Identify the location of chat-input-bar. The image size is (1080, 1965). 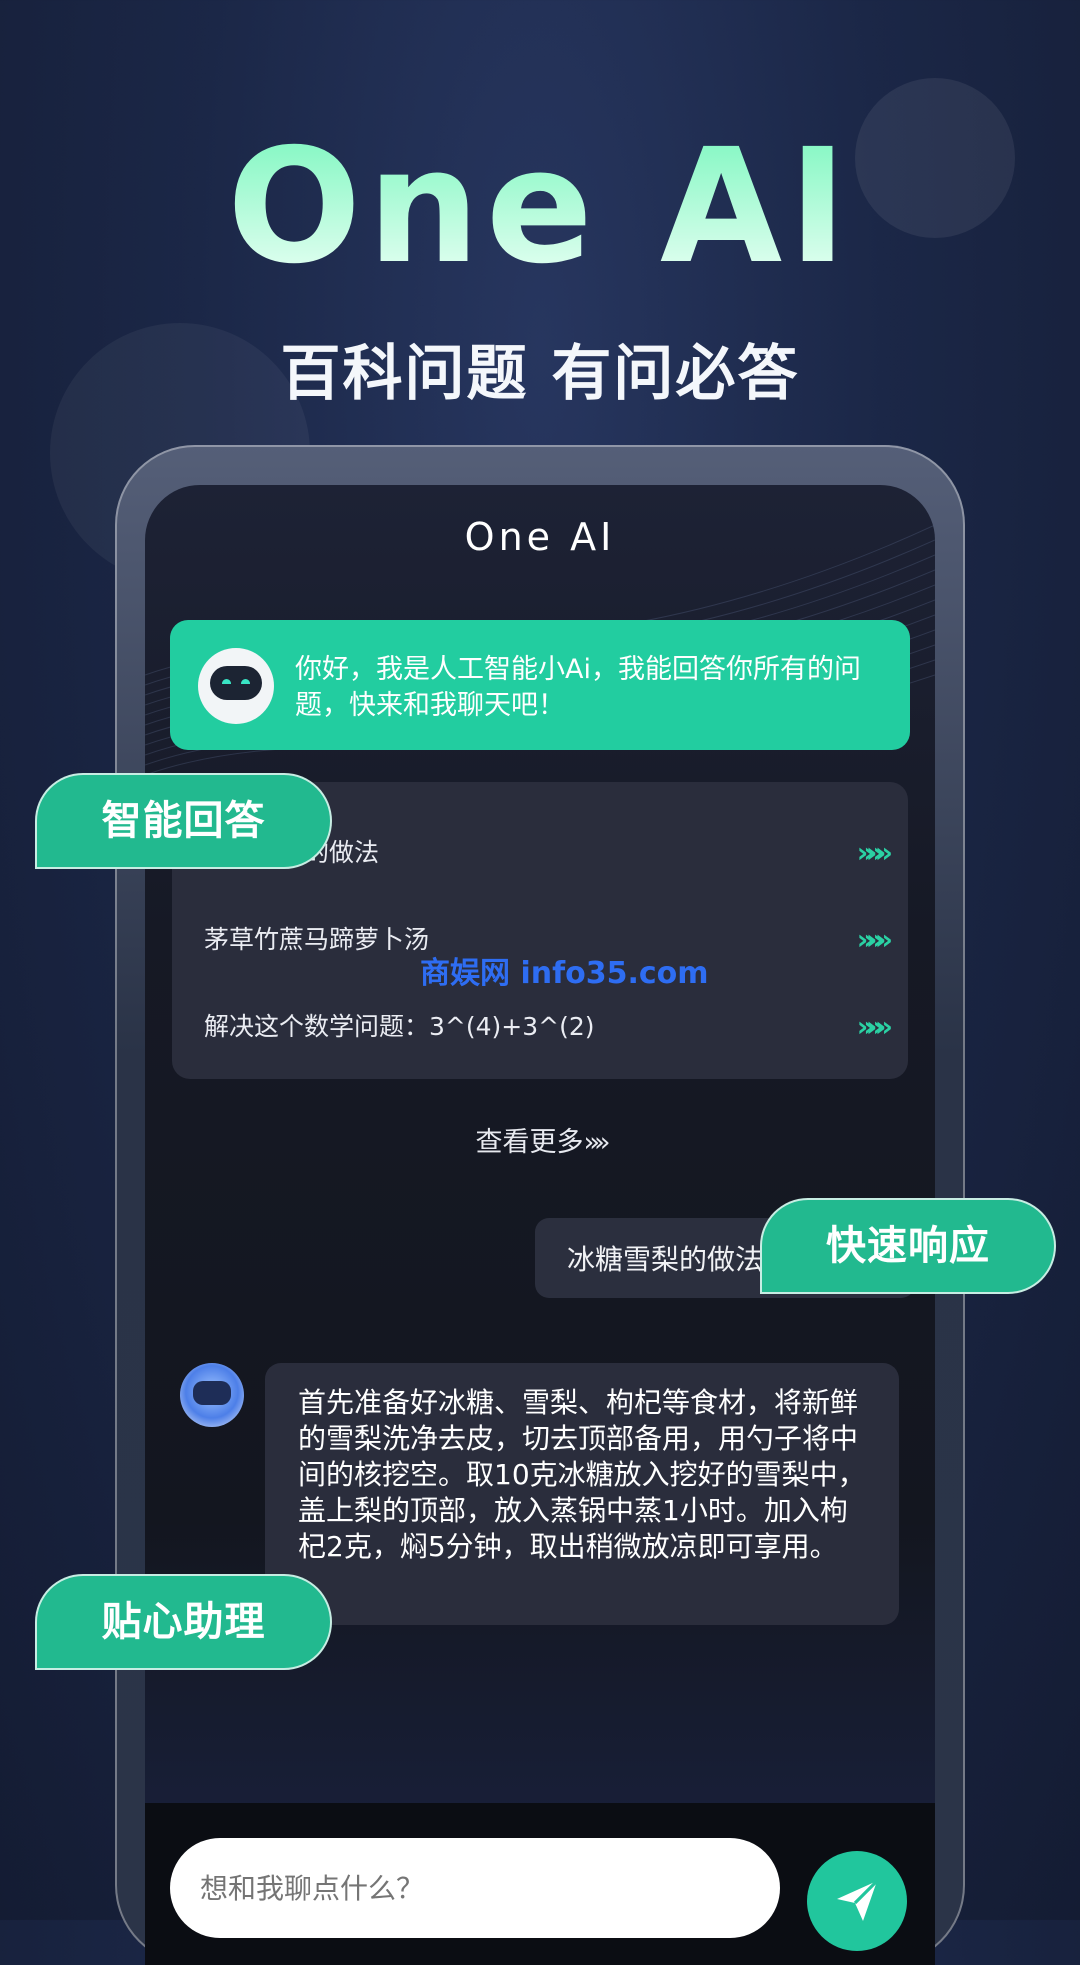
(540, 1884).